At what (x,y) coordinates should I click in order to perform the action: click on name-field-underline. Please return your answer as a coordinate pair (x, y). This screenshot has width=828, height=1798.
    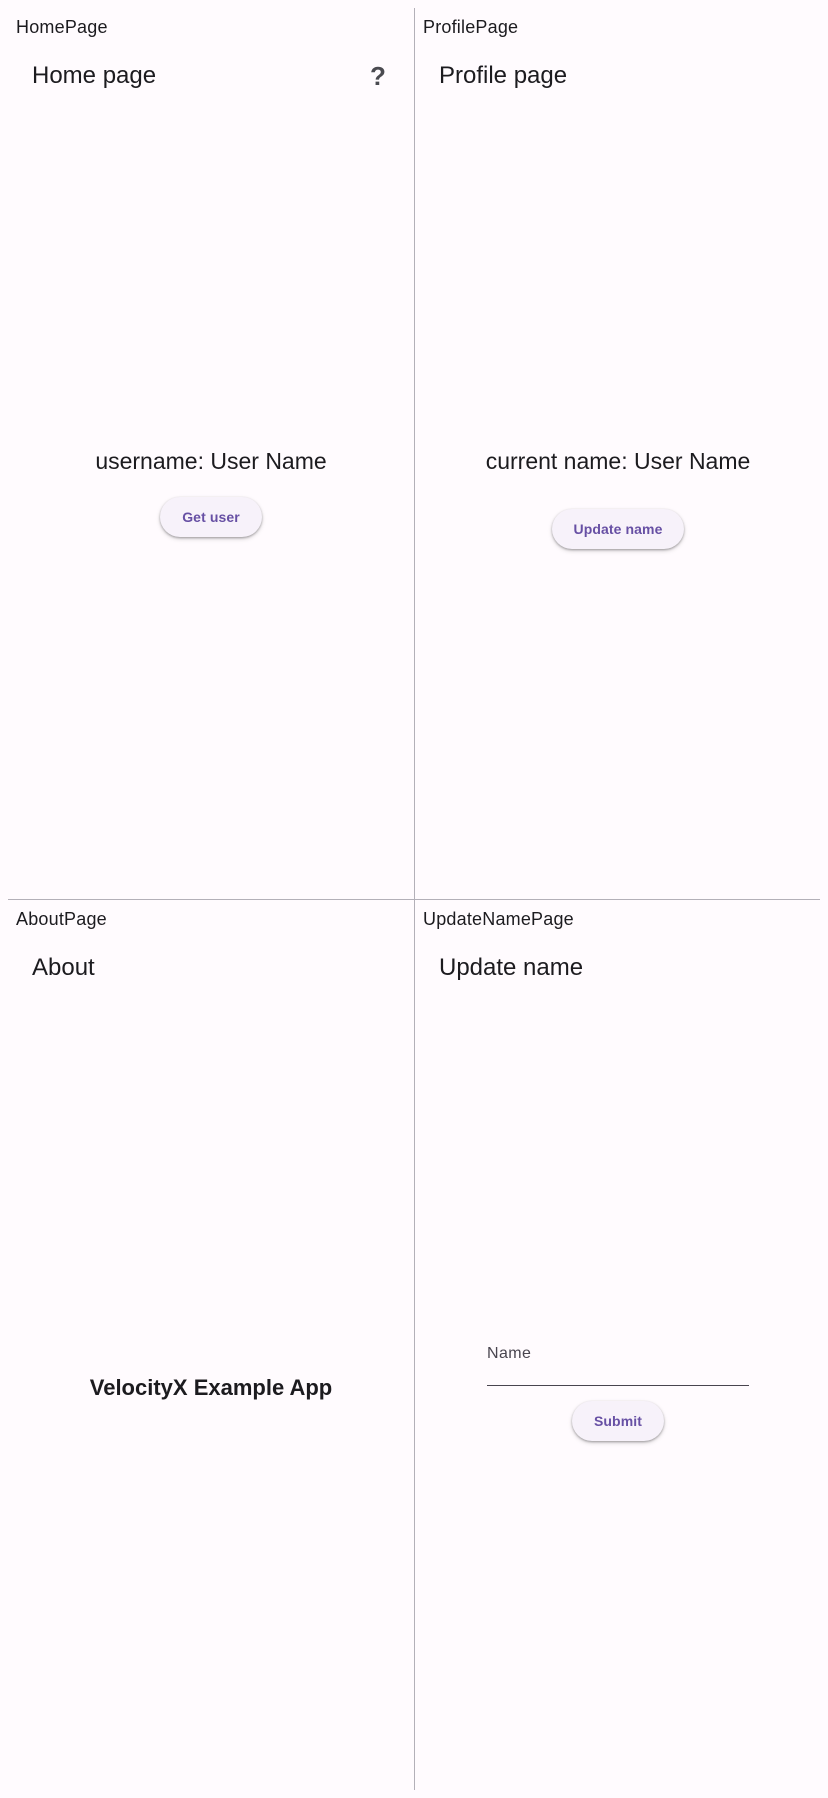
    Looking at the image, I should click on (618, 1385).